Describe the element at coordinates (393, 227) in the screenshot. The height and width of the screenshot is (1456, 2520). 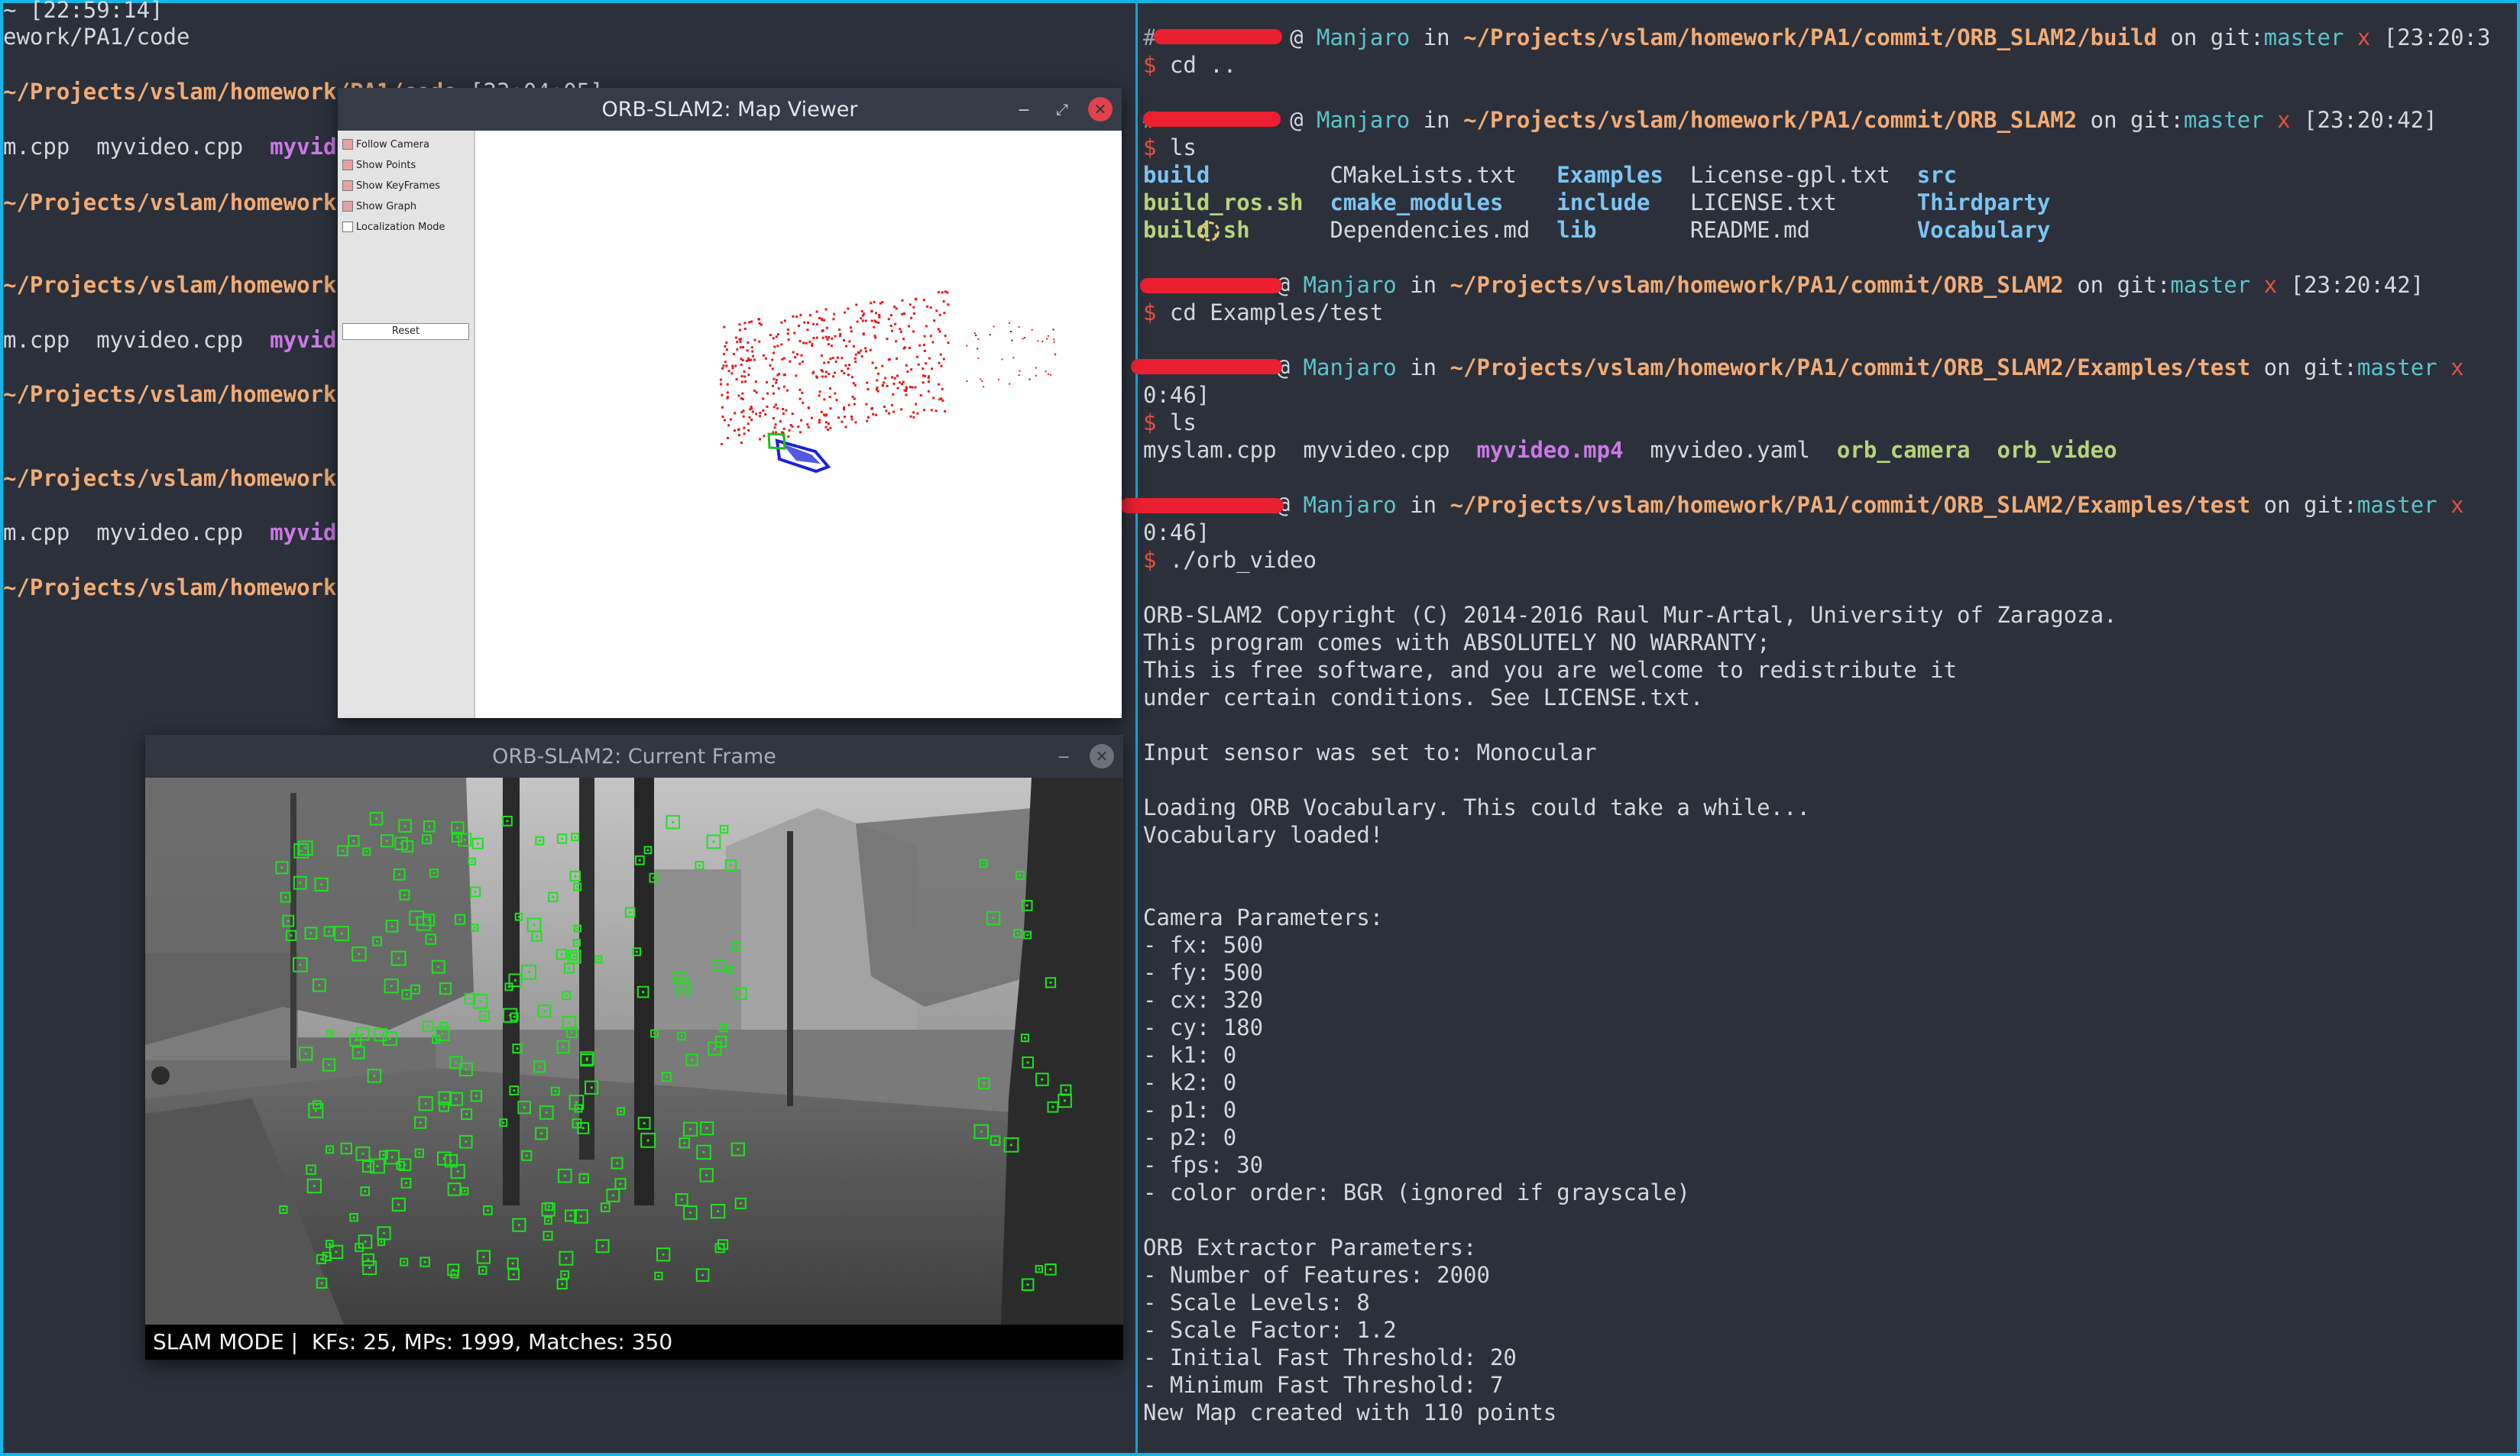
I see `localization-mode-checkbox: Localization Mode` at that location.